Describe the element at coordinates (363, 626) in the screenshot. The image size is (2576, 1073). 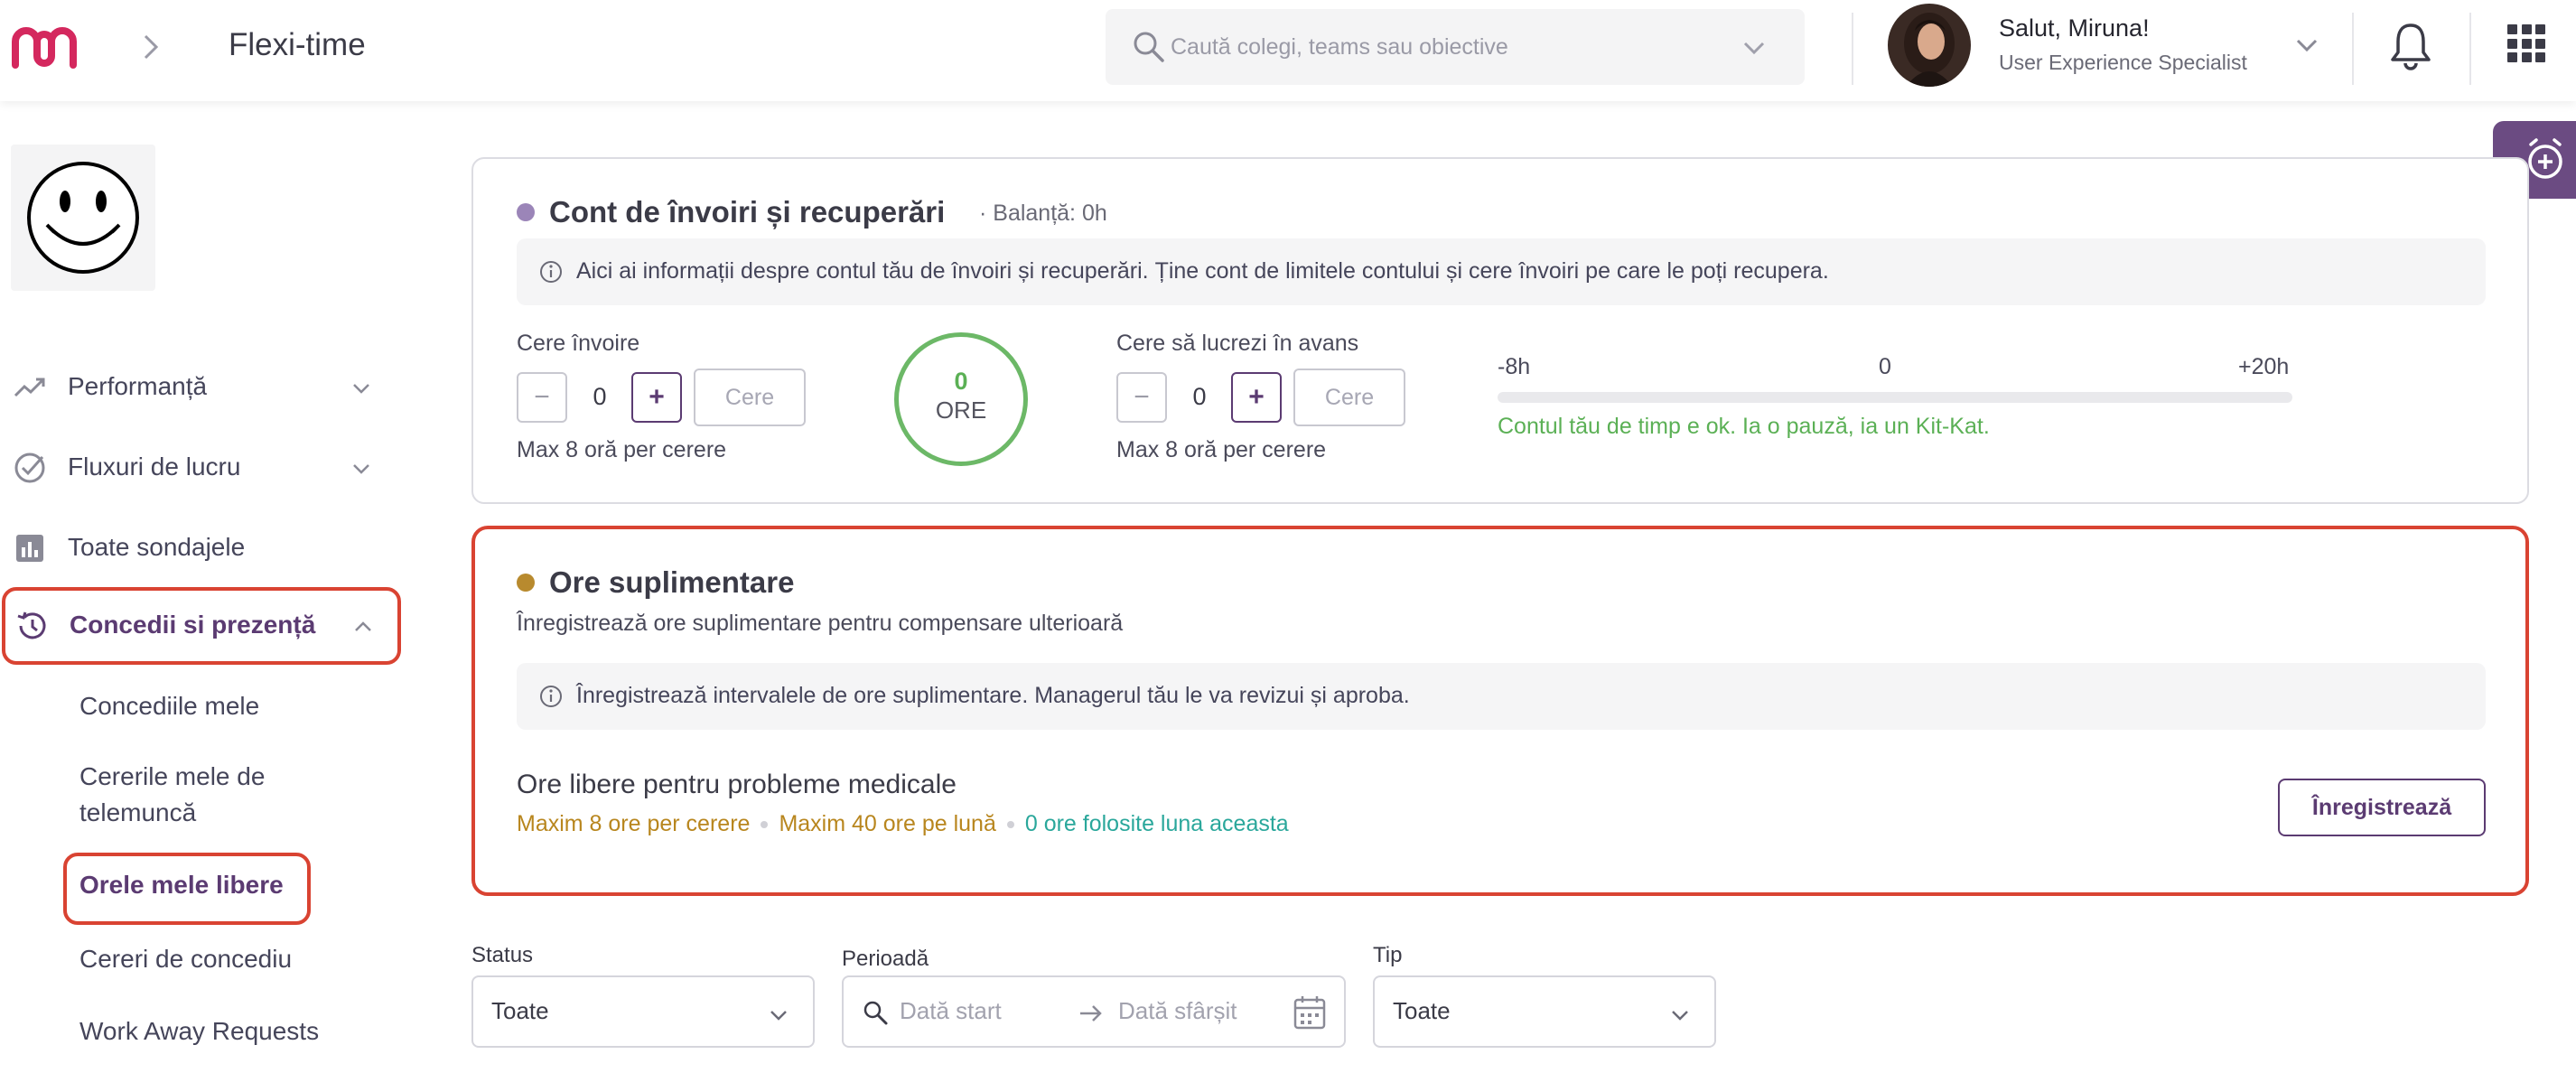
I see `chevron-up-icon` at that location.